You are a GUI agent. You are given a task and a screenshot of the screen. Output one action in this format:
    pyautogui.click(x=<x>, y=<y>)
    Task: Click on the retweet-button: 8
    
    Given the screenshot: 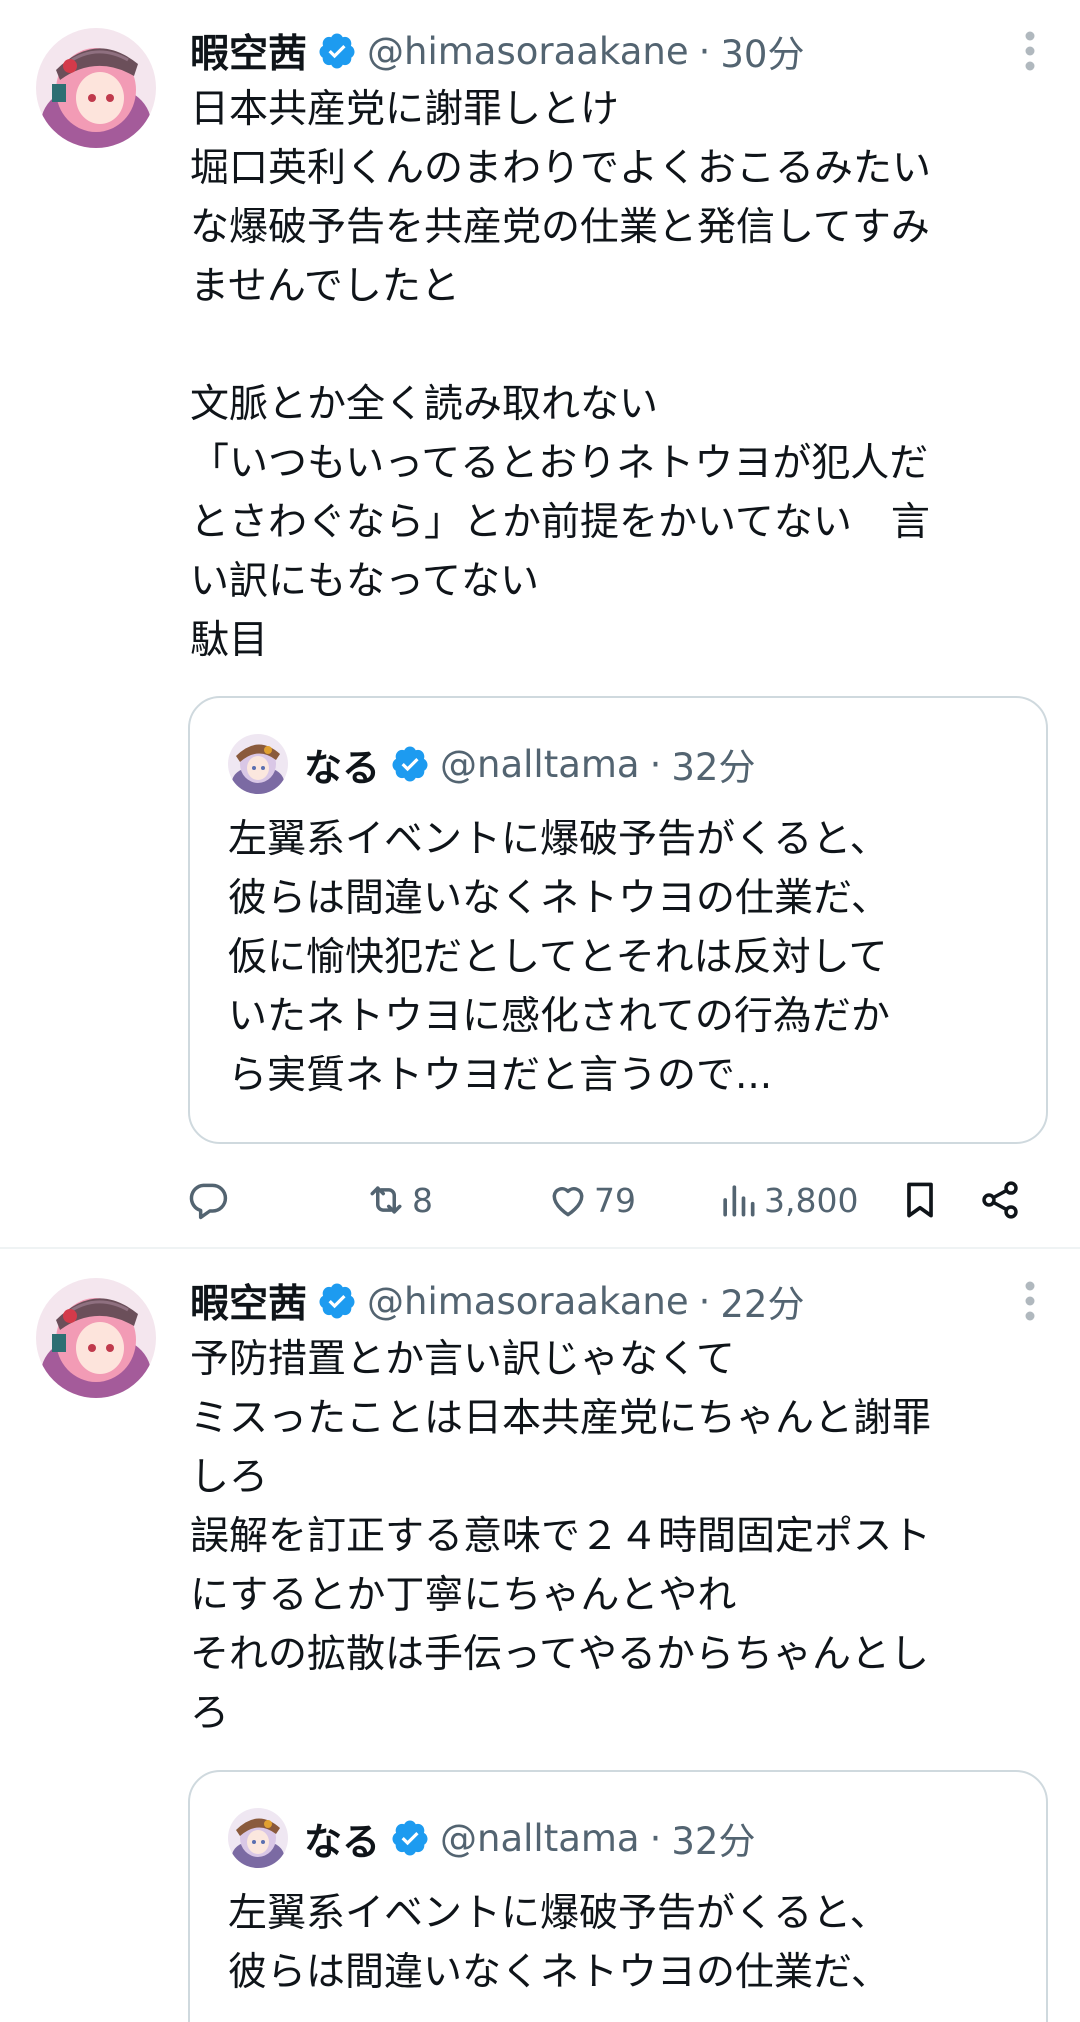 What is the action you would take?
    pyautogui.click(x=398, y=1200)
    